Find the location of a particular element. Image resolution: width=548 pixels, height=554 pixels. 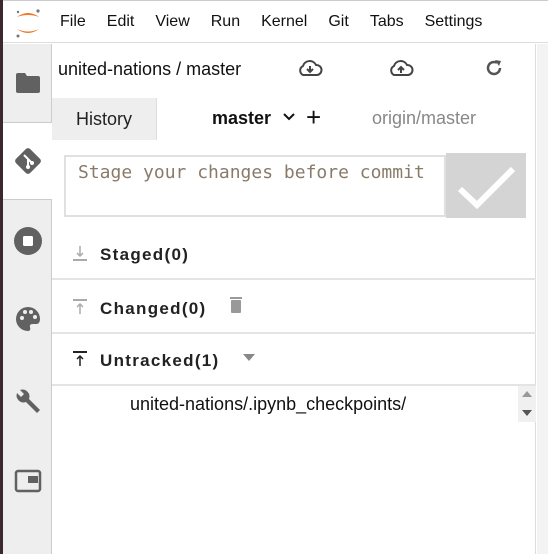

changed-label: Changed(0) is located at coordinates (153, 308).